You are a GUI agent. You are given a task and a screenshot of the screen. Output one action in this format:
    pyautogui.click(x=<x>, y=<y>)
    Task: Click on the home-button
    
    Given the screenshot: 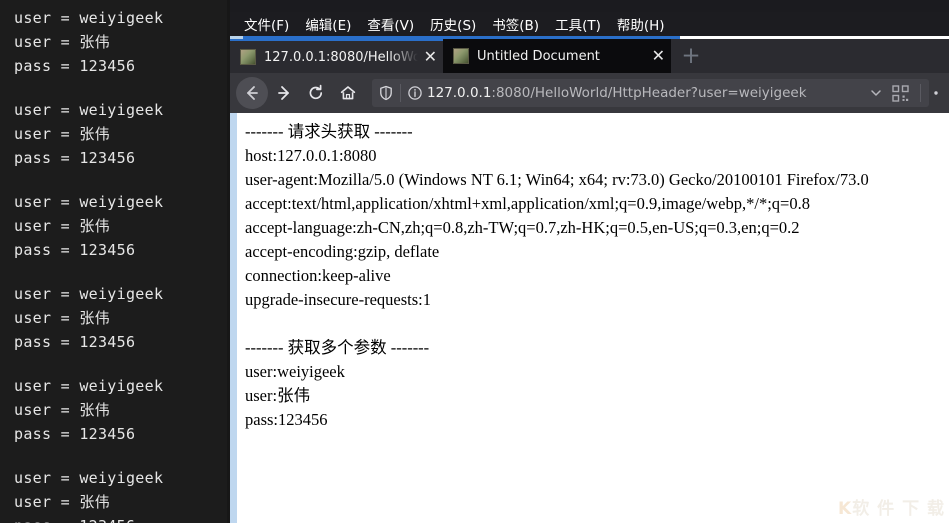 What is the action you would take?
    pyautogui.click(x=348, y=93)
    